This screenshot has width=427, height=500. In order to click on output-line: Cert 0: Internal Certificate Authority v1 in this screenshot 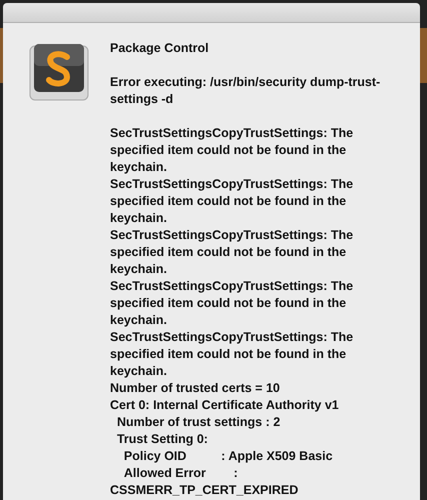, I will do `click(225, 405)`.